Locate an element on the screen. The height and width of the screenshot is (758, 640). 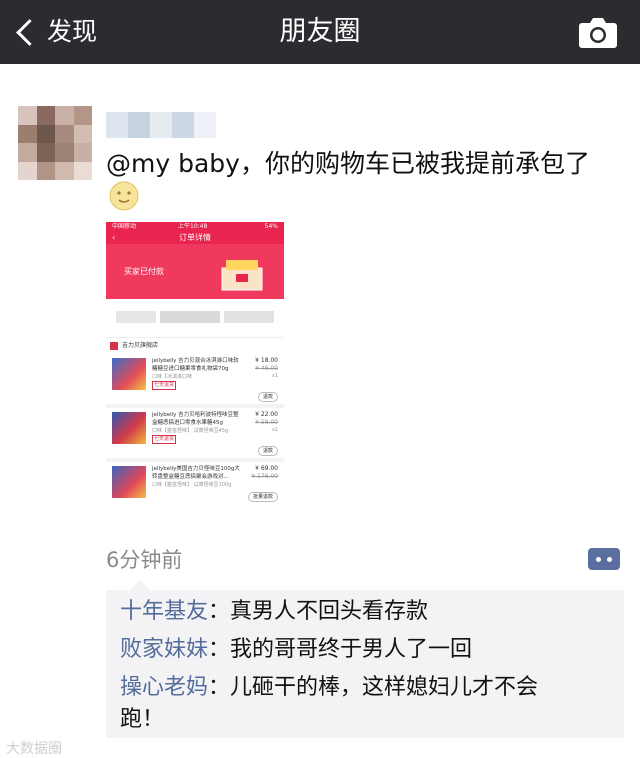
status-carrier: 中国移动 is located at coordinates (124, 226).